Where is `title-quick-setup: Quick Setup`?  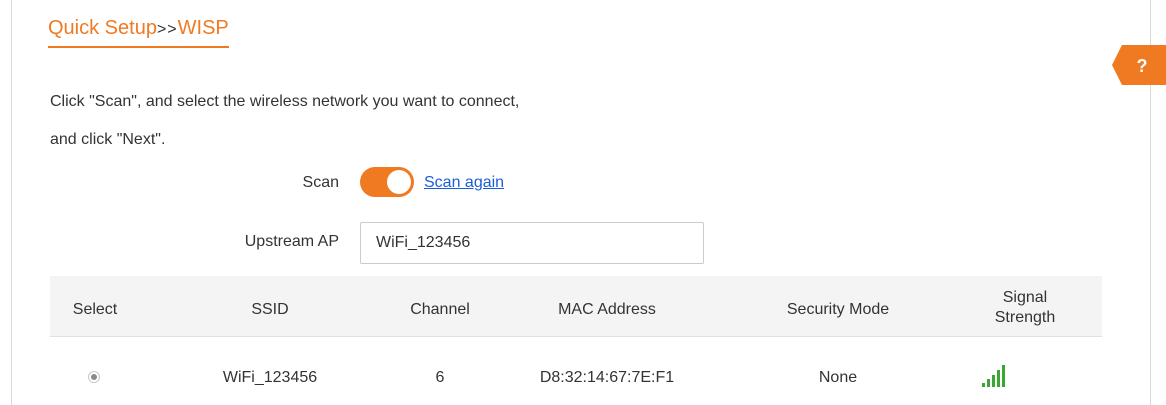 title-quick-setup: Quick Setup is located at coordinates (102, 28).